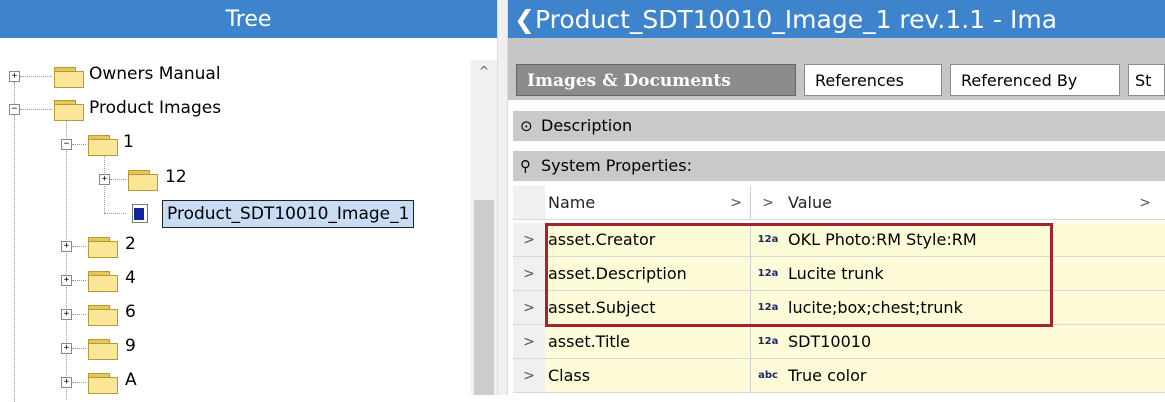 This screenshot has height=402, width=1165. I want to click on grid-header-row: Name > > Value >, so click(839, 203).